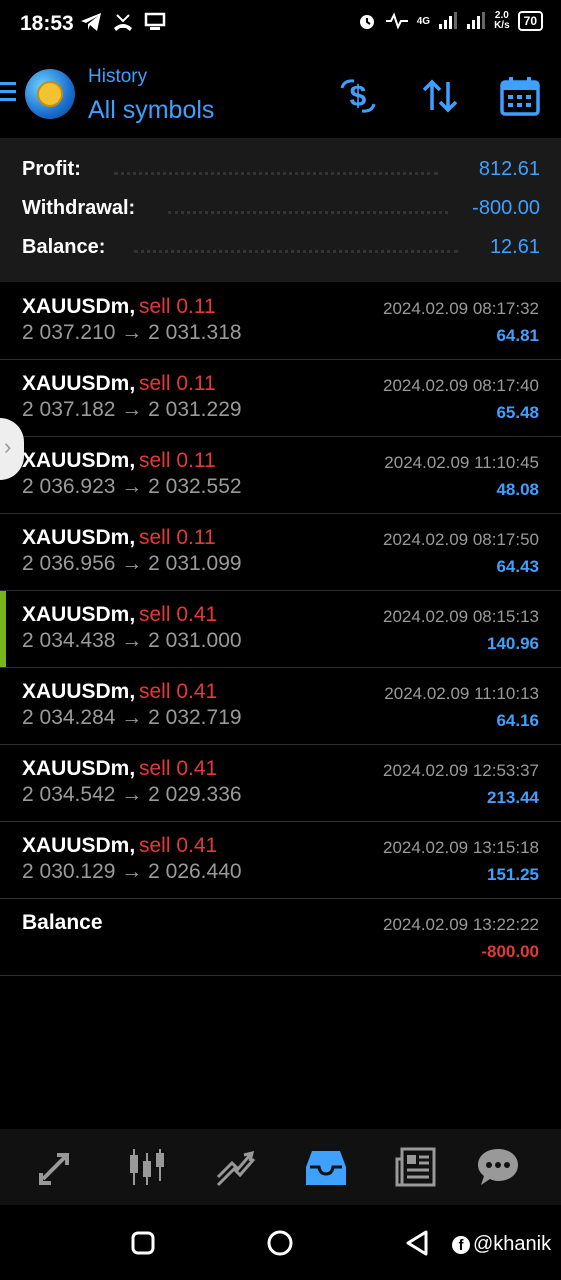  I want to click on page-subtitle: History, so click(118, 76).